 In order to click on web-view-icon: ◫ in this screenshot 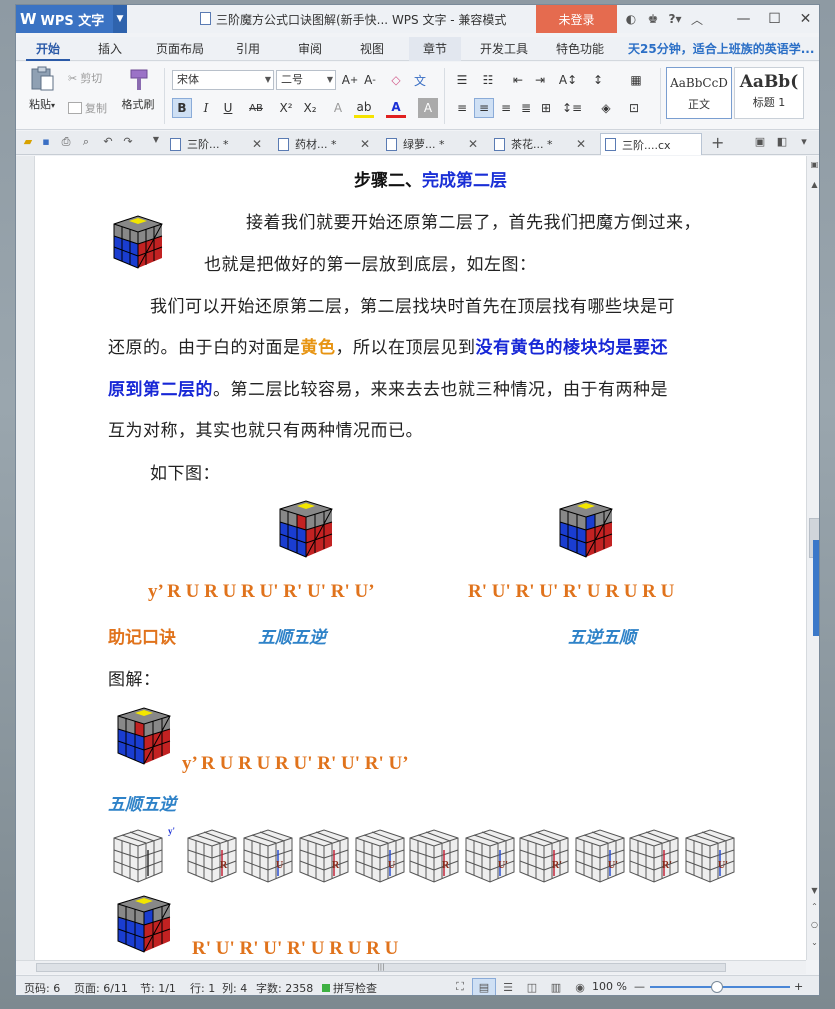, I will do `click(532, 986)`.